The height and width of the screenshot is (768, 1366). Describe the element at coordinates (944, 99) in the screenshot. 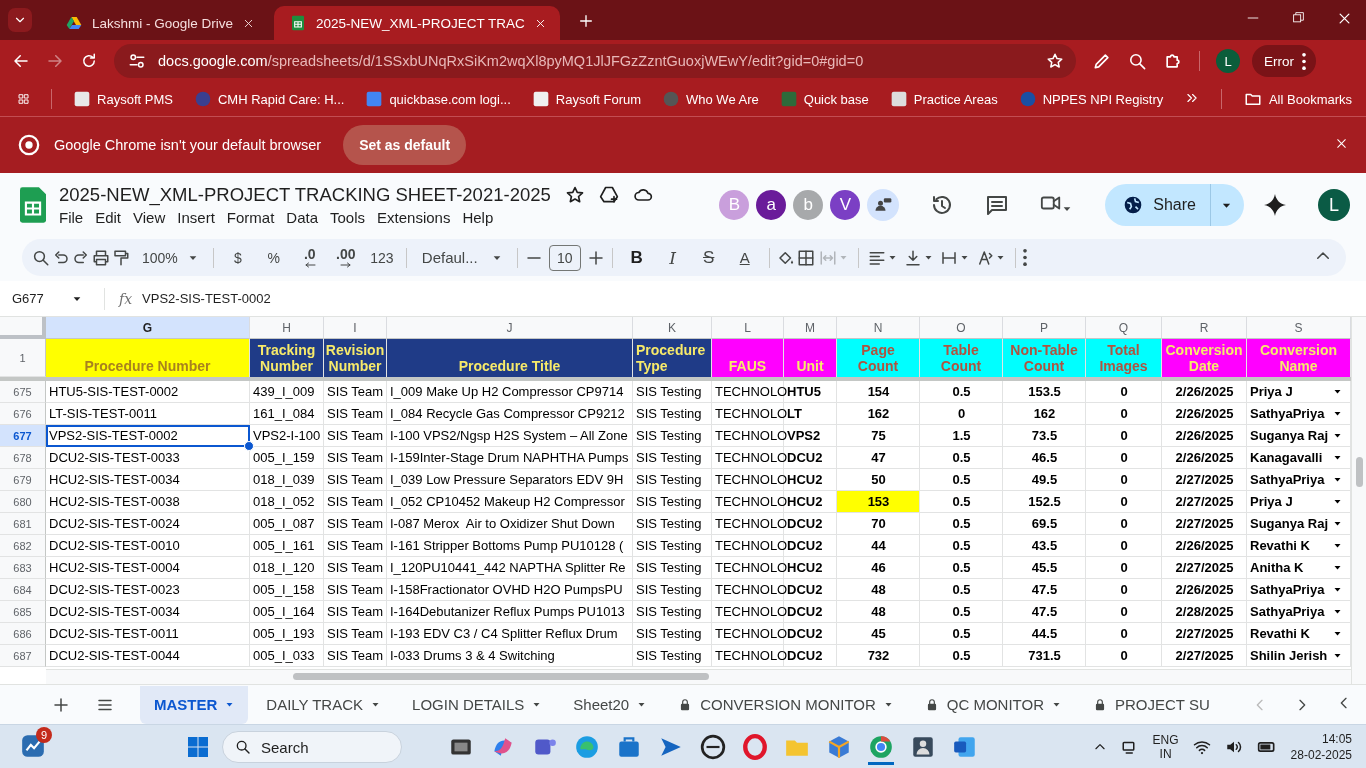

I see `bookmark: Practice Areas` at that location.